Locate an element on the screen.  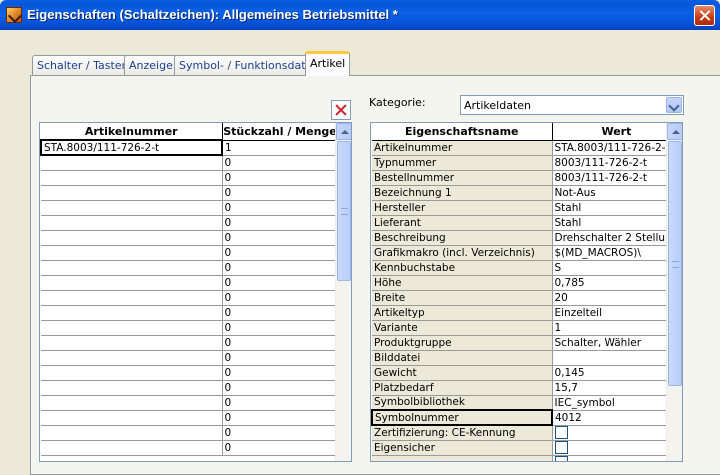
property-name-cell: Zertifizierung: CE-Kennung is located at coordinates (462, 433).